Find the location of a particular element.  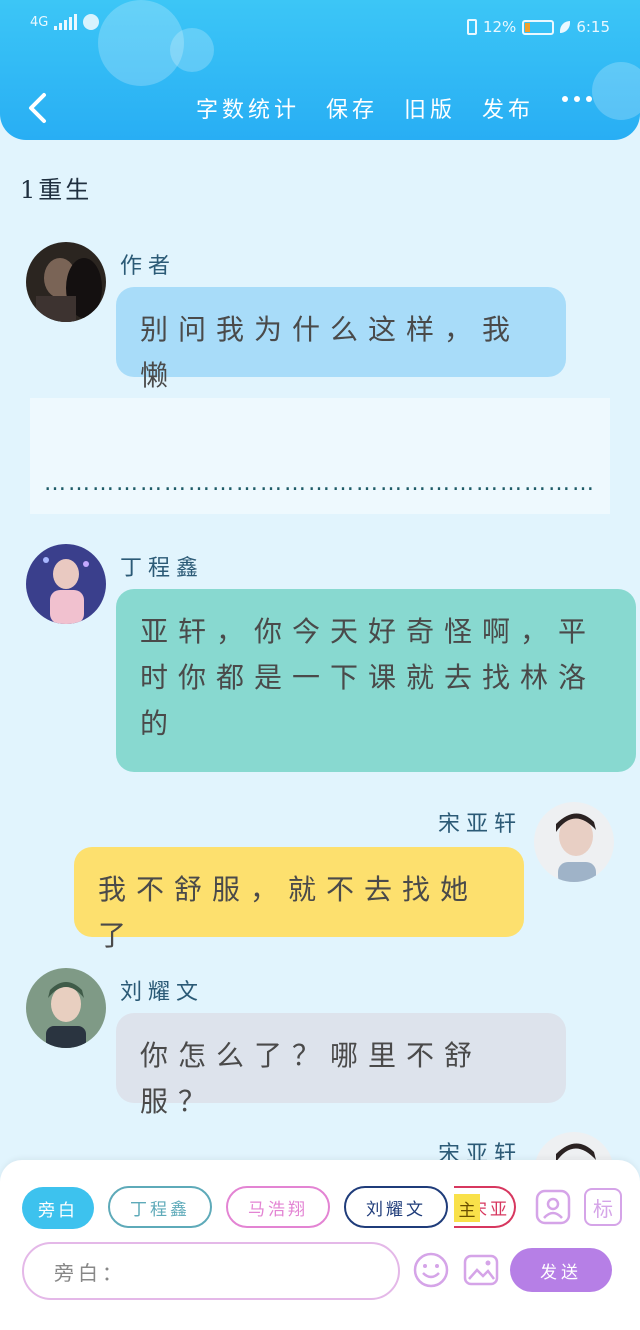

add-character-button is located at coordinates (553, 1207).